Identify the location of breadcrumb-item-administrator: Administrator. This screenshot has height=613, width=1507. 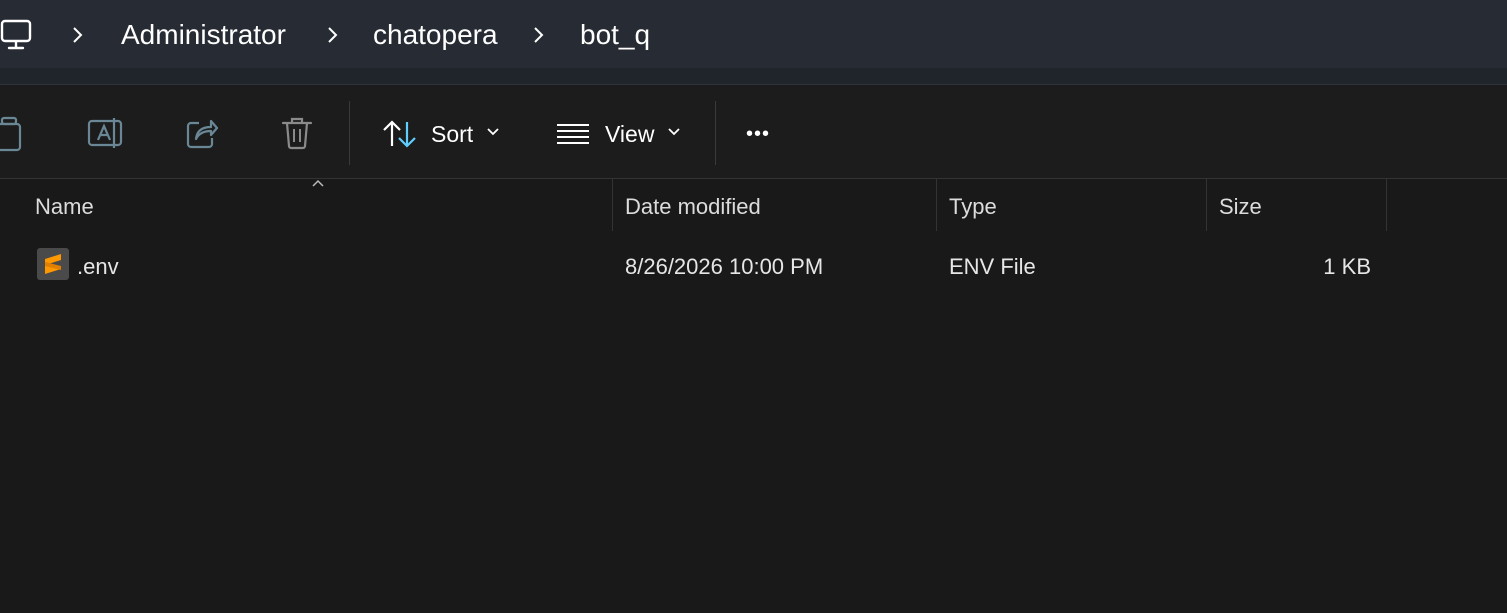
(203, 35).